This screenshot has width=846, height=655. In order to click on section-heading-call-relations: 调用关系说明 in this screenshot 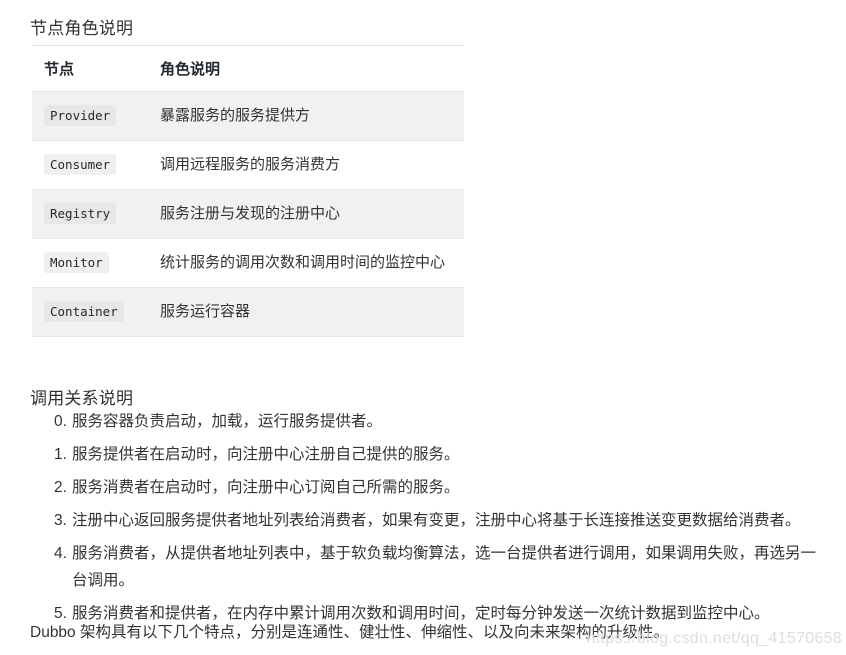, I will do `click(82, 399)`.